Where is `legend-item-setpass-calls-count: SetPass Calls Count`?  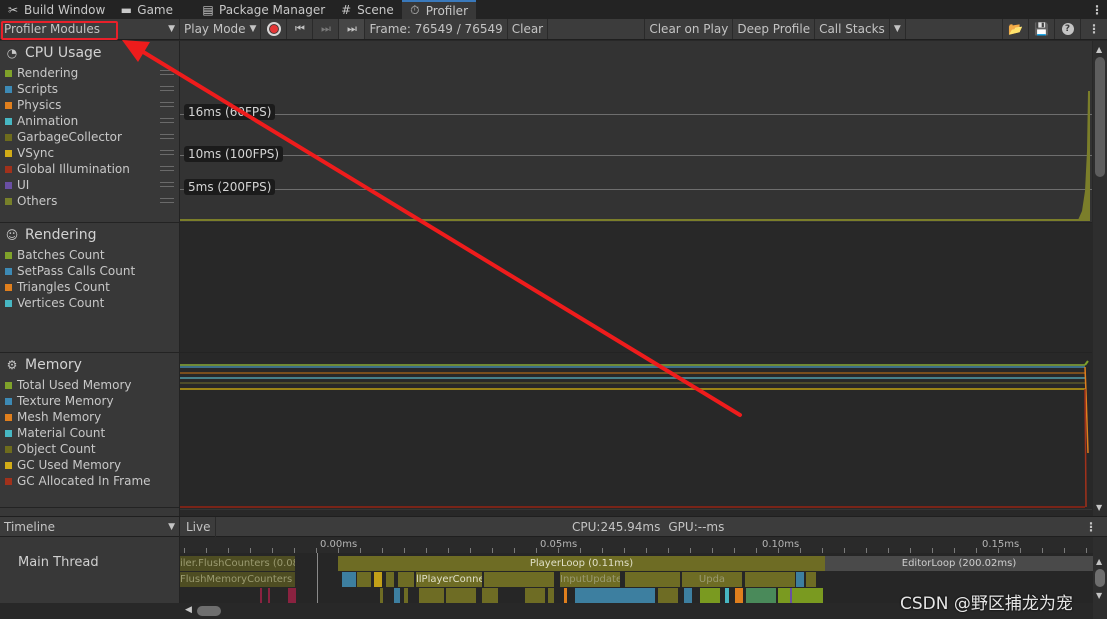
legend-item-setpass-calls-count: SetPass Calls Count is located at coordinates (90, 271).